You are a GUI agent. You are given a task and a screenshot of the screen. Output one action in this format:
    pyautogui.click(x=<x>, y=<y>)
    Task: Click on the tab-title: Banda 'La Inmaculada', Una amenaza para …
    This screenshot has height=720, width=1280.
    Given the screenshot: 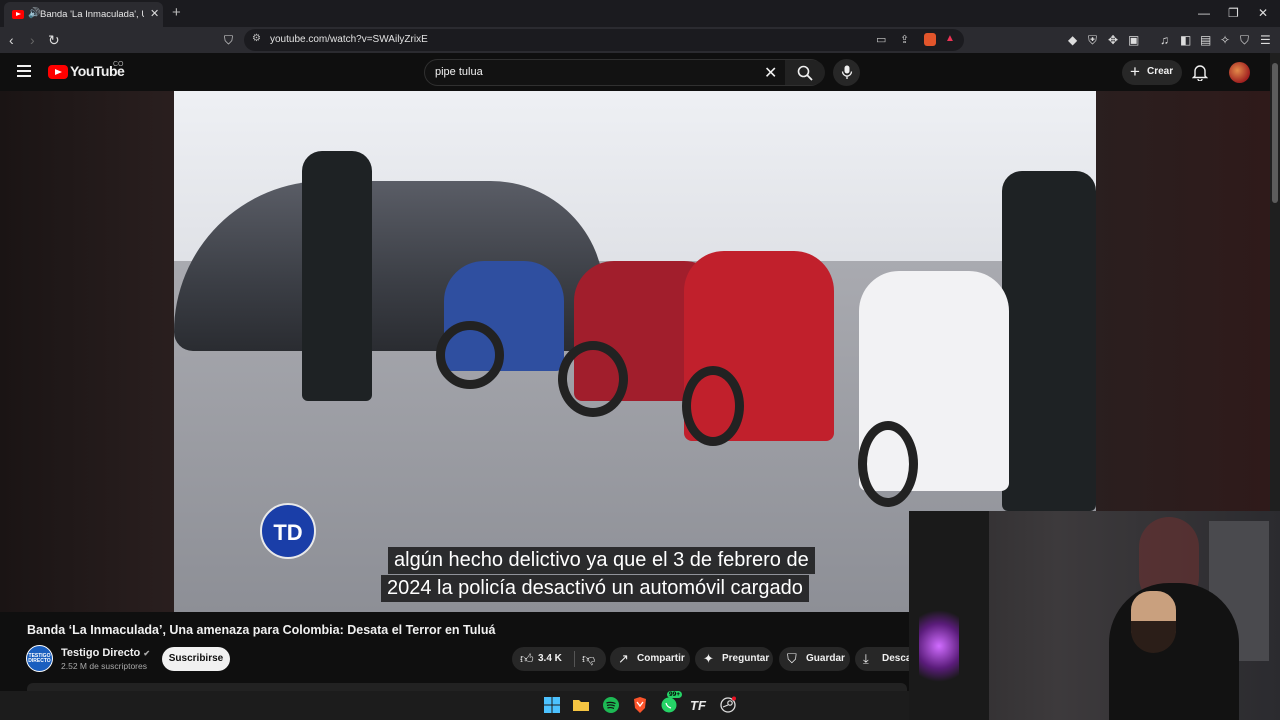 What is the action you would take?
    pyautogui.click(x=92, y=14)
    